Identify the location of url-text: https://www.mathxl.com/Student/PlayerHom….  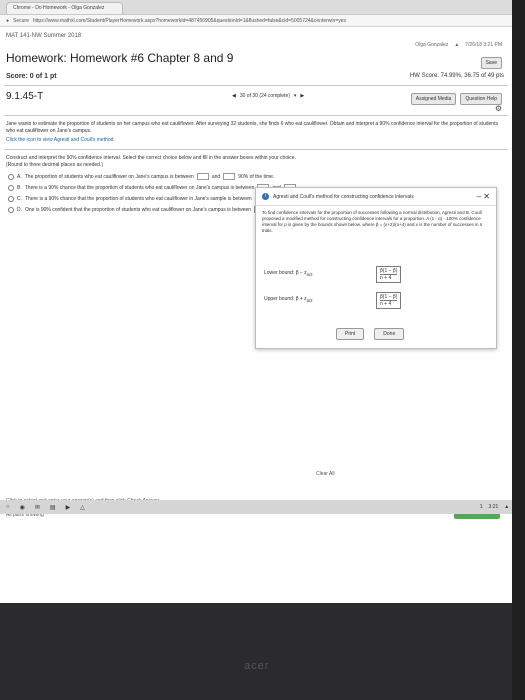
(189, 21).